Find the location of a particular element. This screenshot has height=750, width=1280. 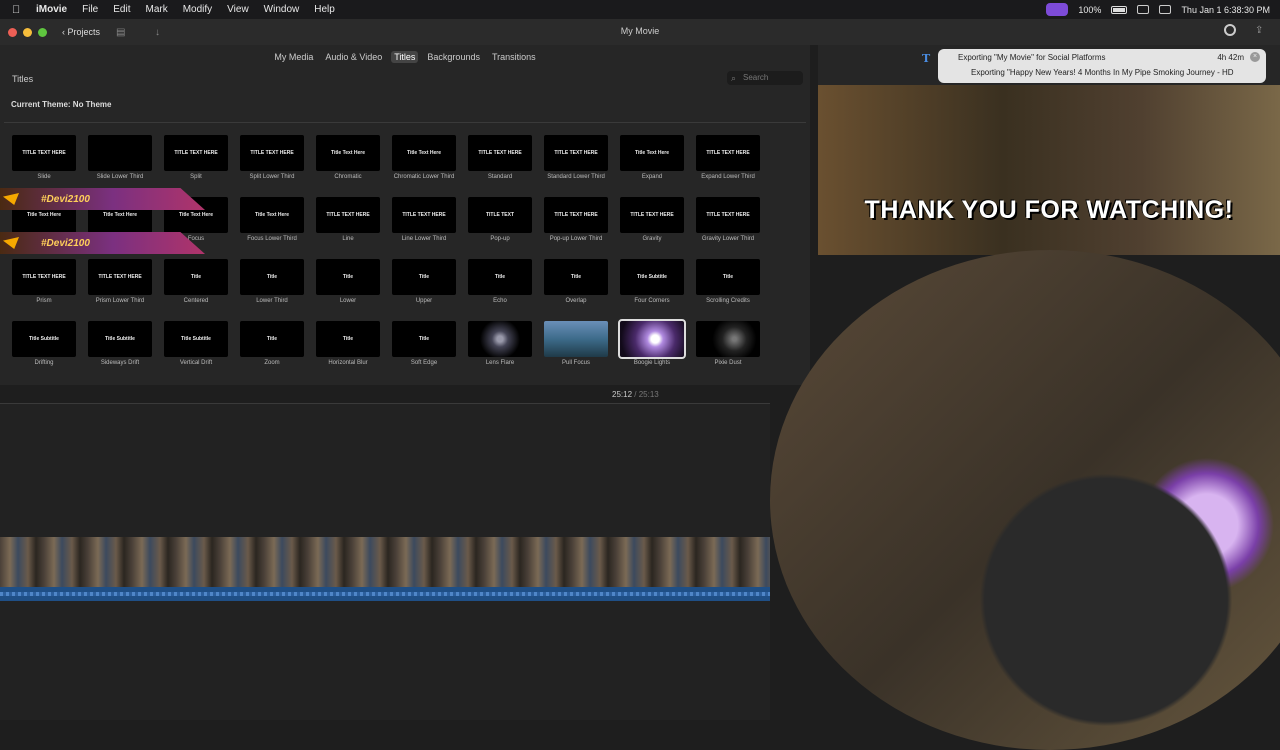

title-tile: Title Lower Third is located at coordinates (272, 290).